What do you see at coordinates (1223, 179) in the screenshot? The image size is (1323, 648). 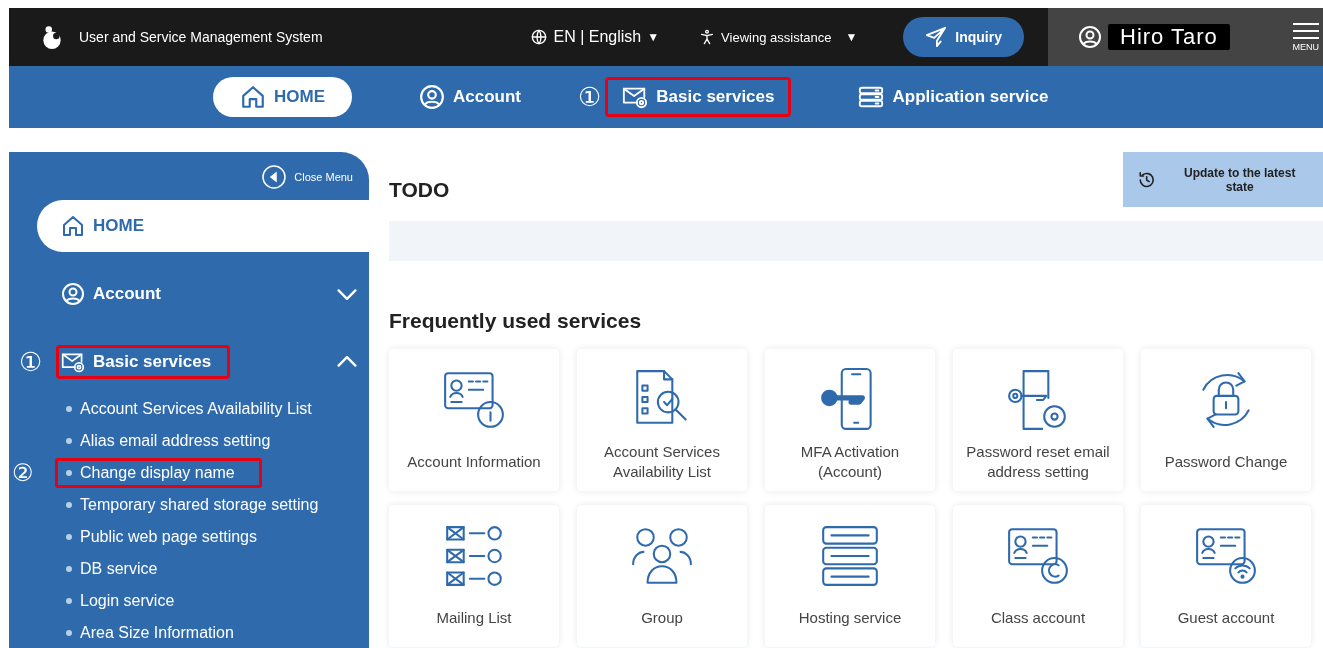 I see `update-button: Update to the latest state` at bounding box center [1223, 179].